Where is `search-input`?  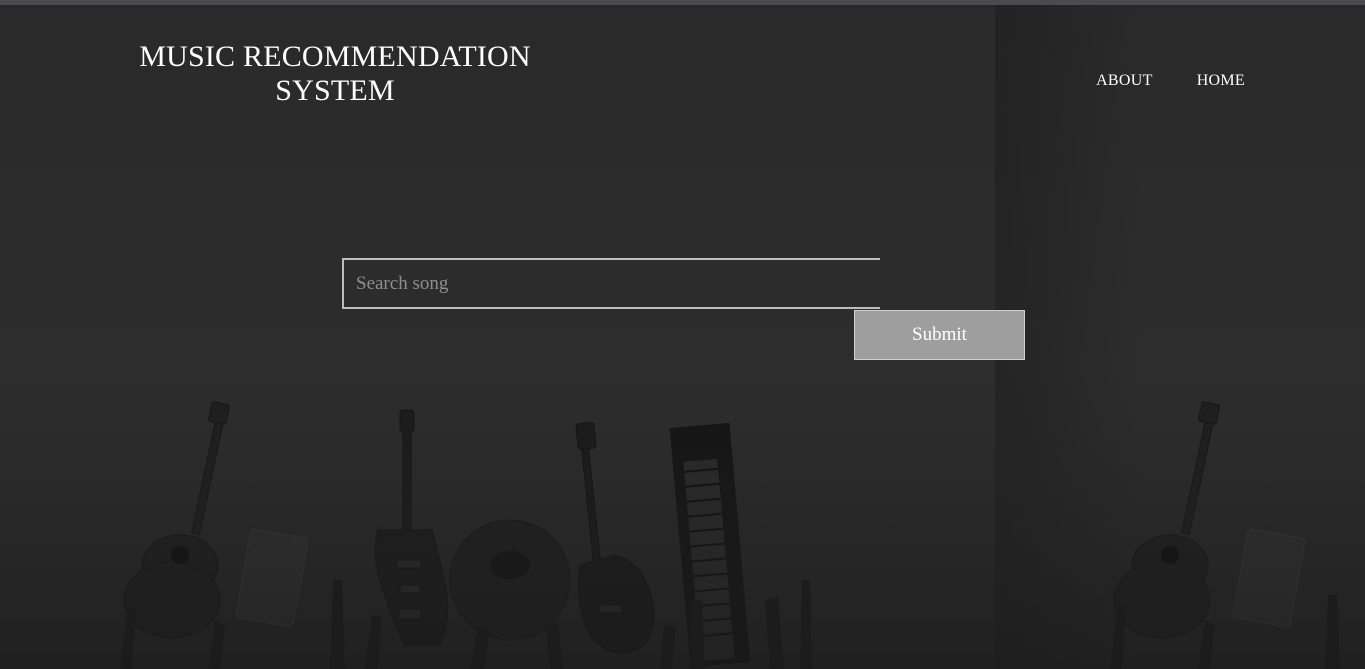 search-input is located at coordinates (611, 283).